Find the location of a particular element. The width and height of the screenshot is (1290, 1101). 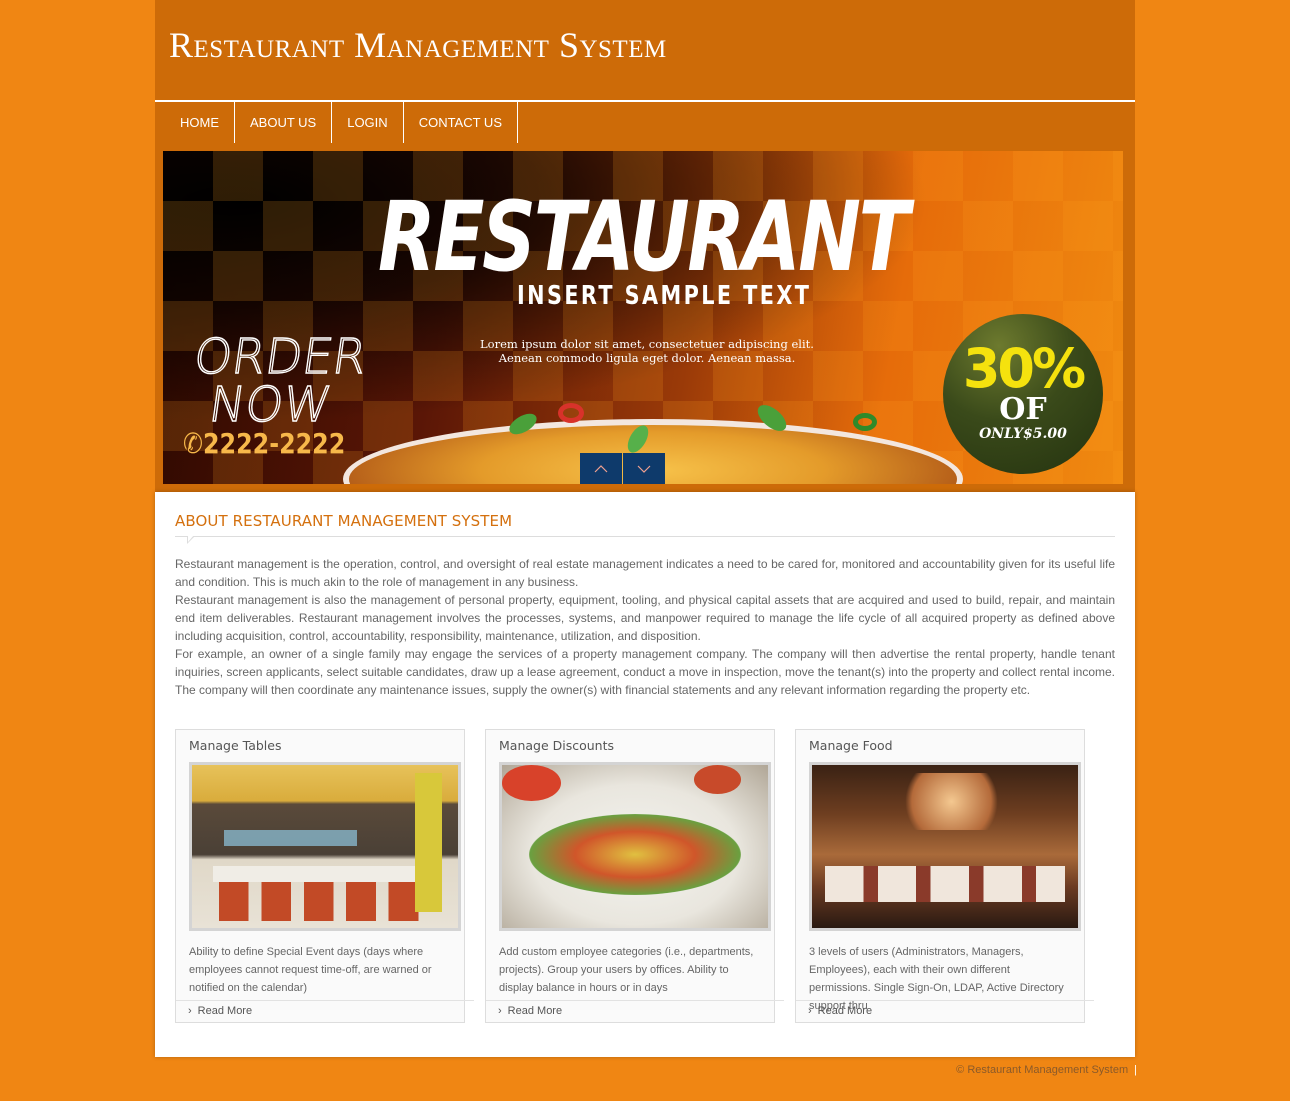

photo-tomato is located at coordinates (531, 783).